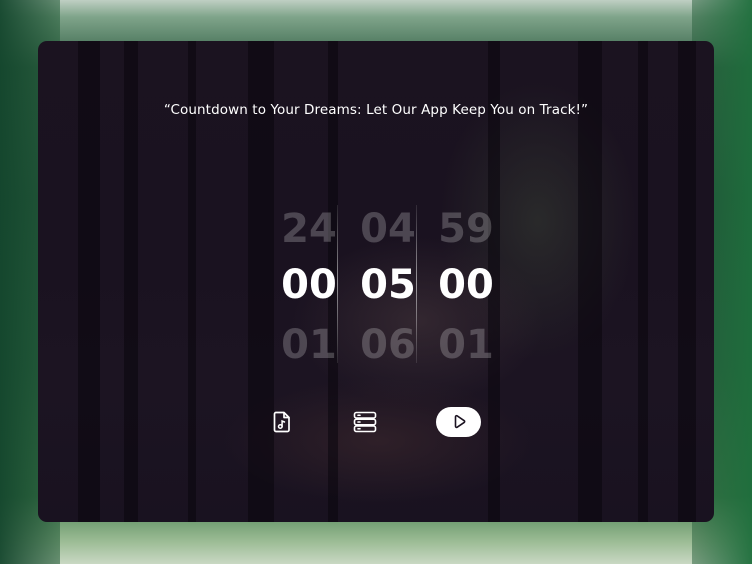  I want to click on countdown-timer: 24 00 01 04 05 06 59 00 01, so click(388, 284).